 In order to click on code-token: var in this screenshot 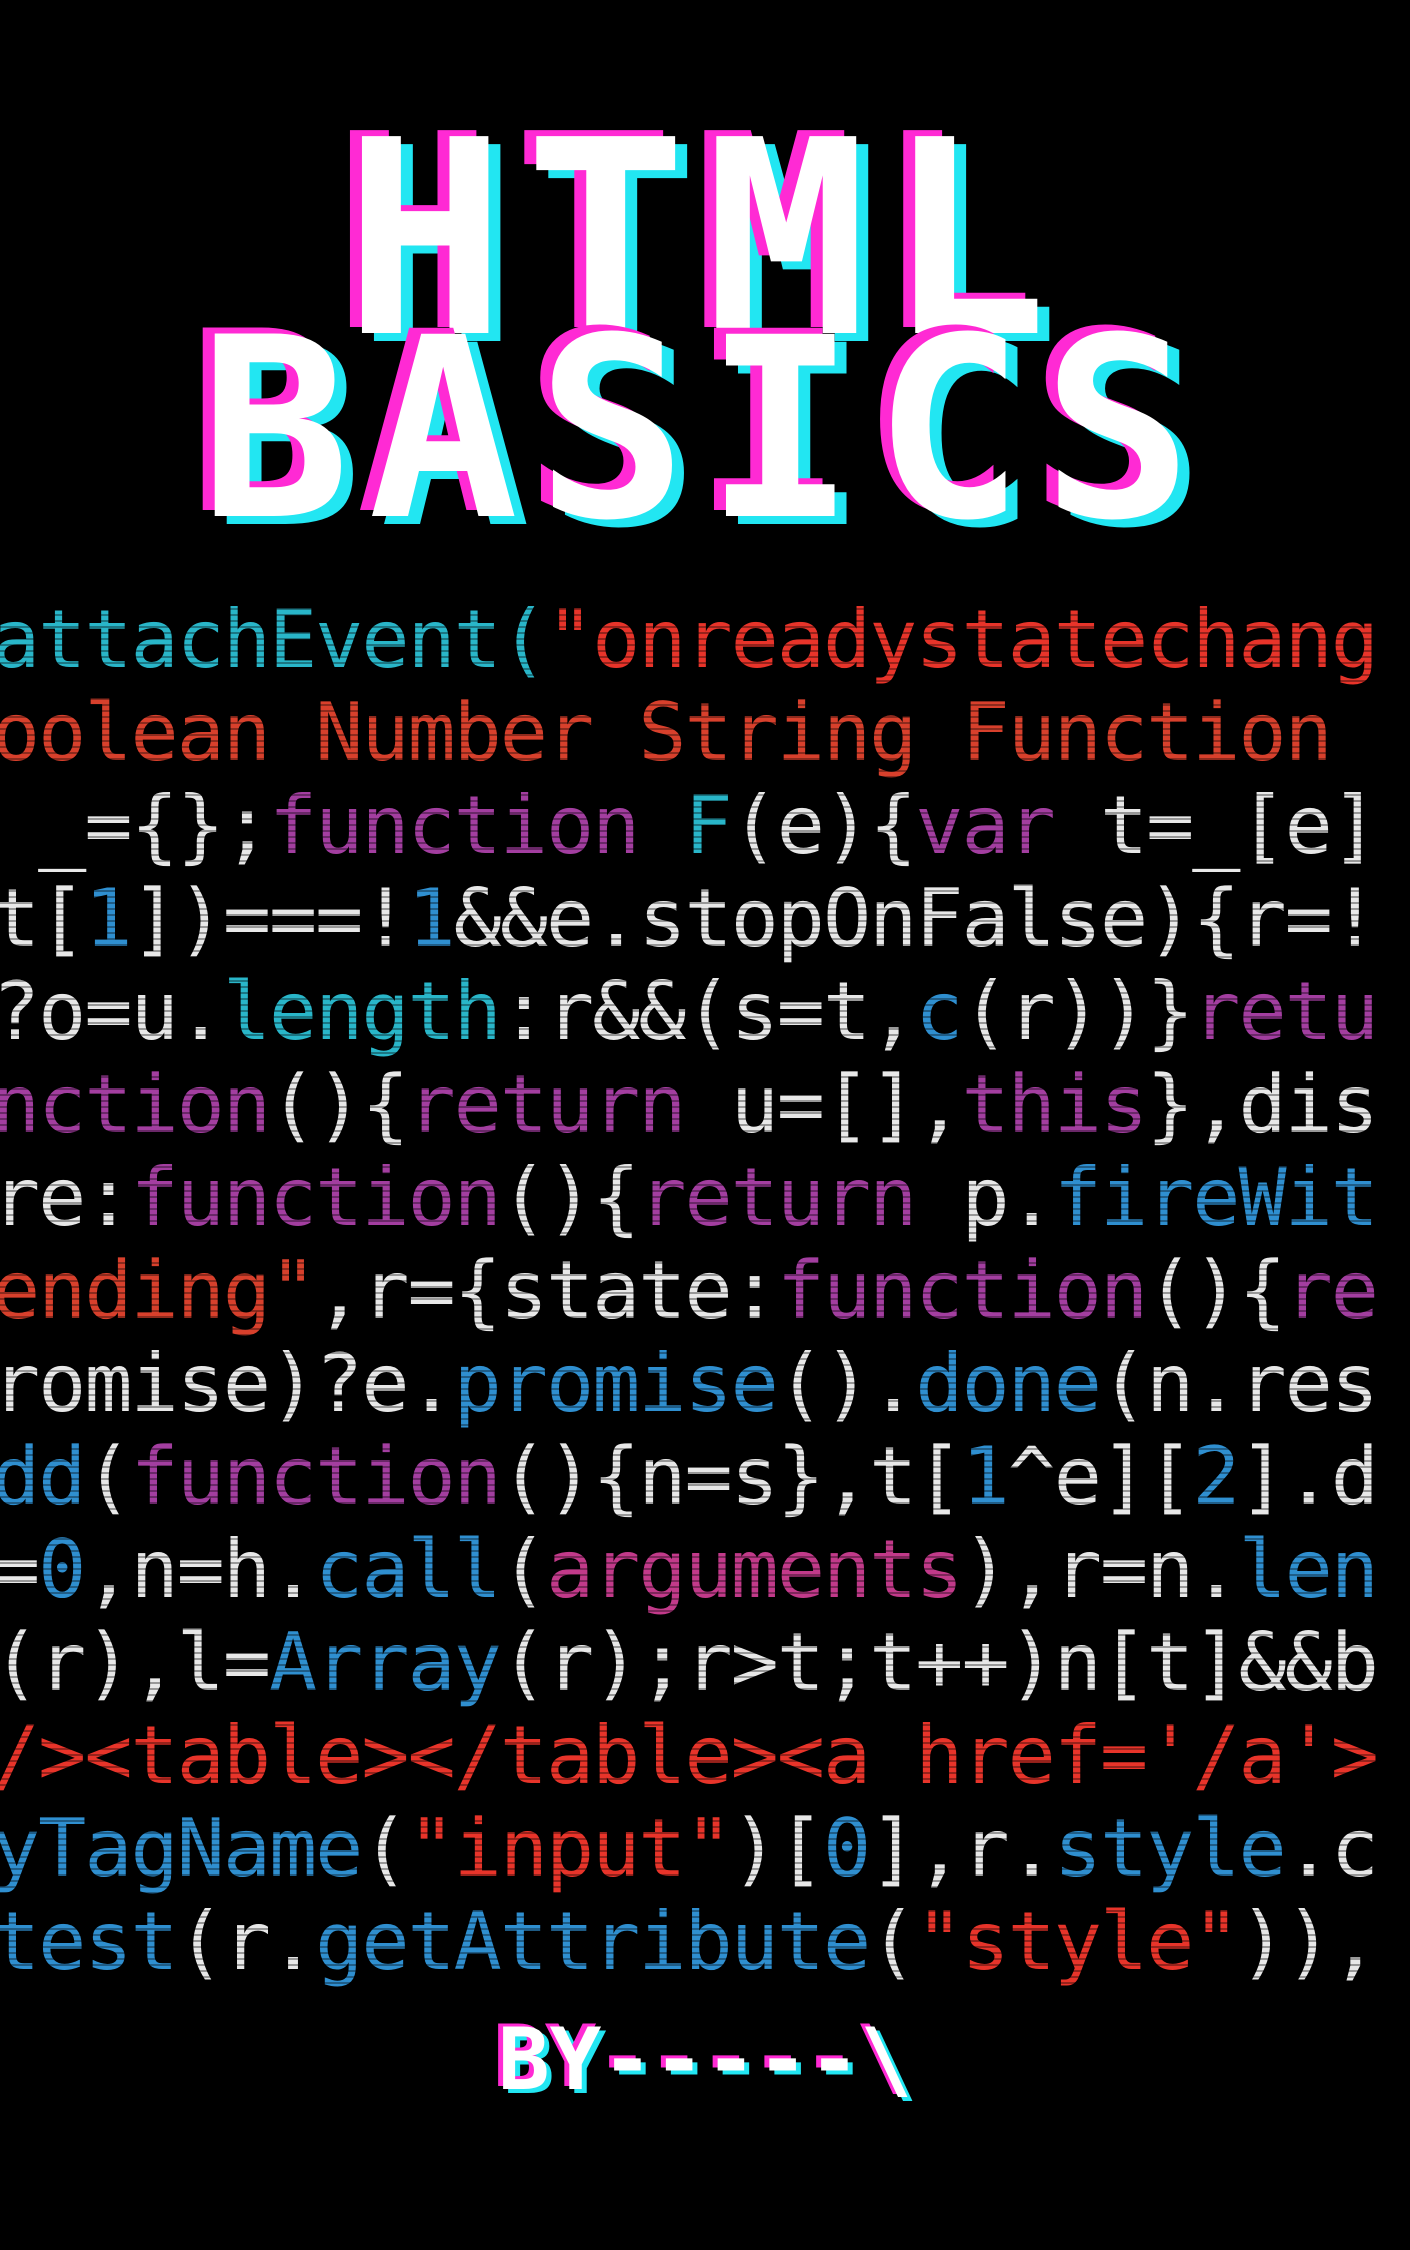, I will do `click(1007, 825)`.